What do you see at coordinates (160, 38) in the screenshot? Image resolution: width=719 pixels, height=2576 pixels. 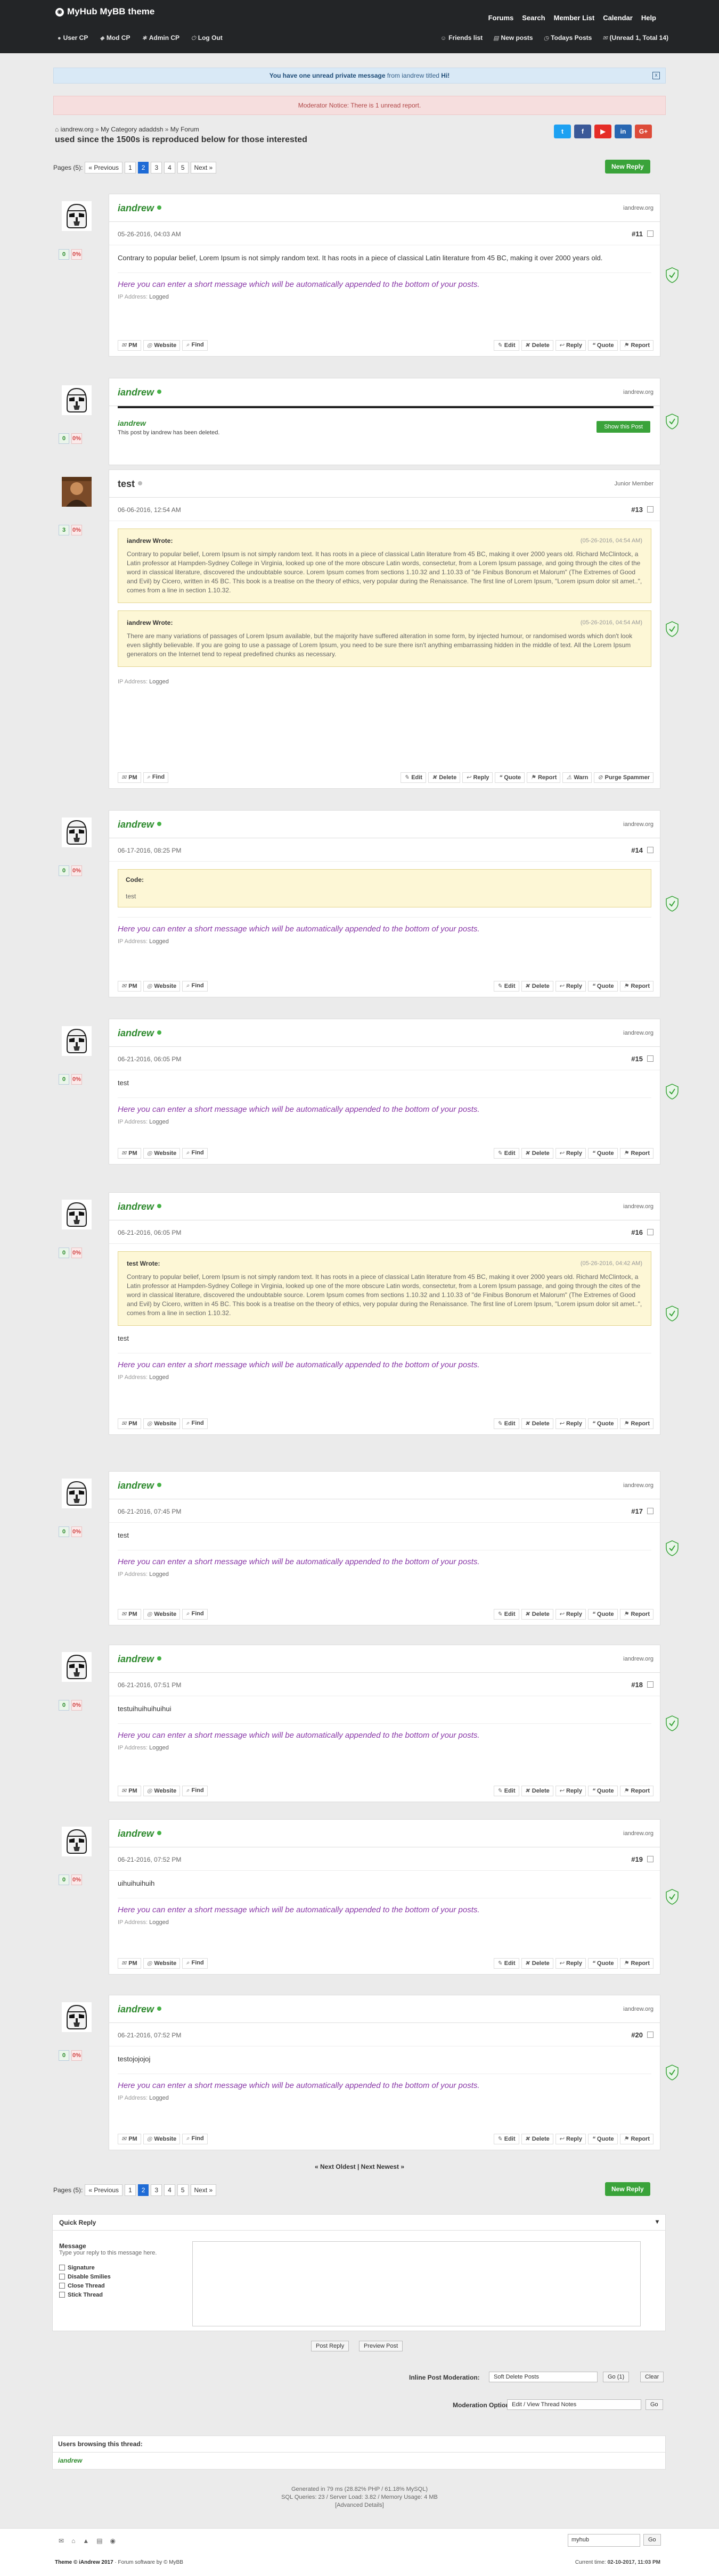 I see `admin-cp-link: ✱ Admin CP` at bounding box center [160, 38].